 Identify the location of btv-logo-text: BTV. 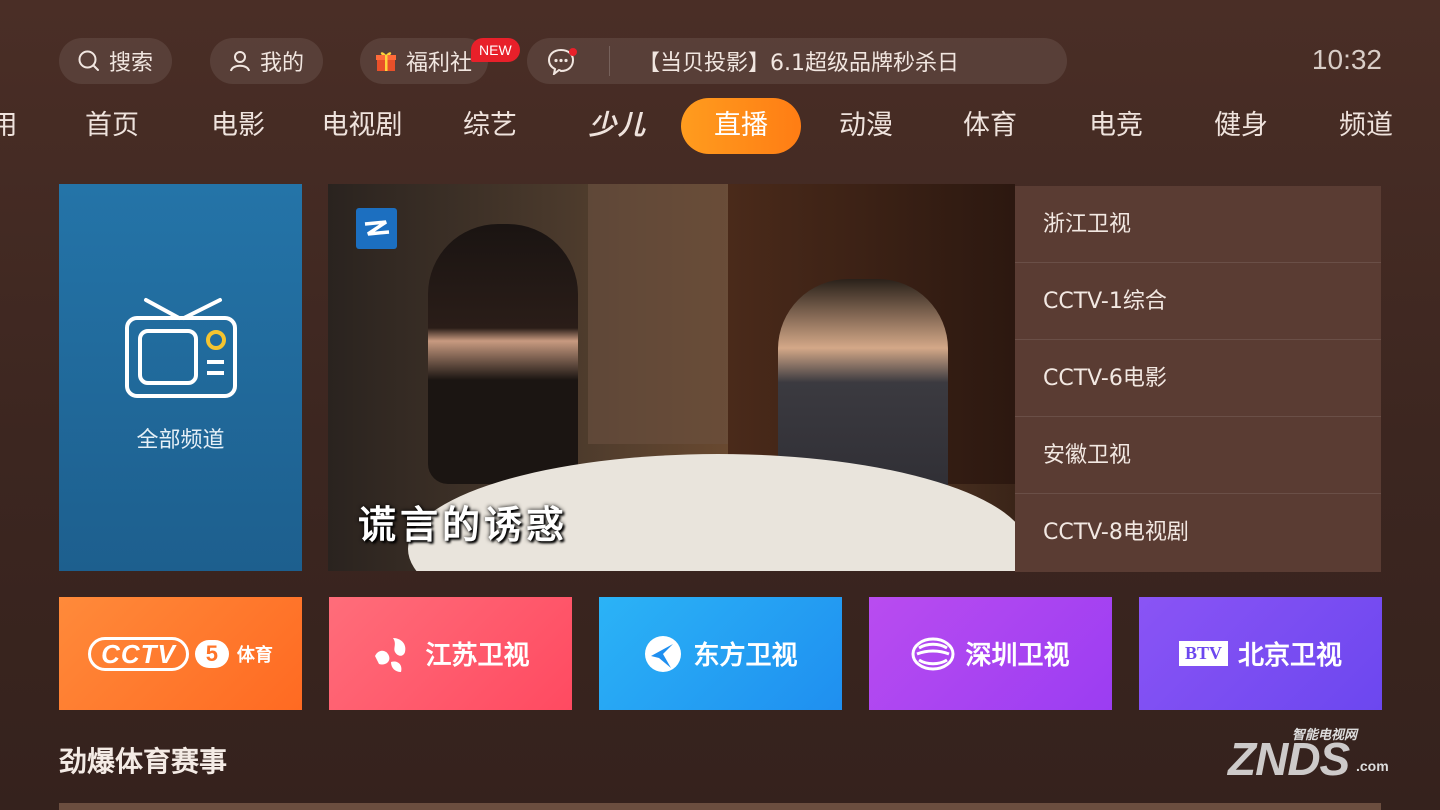
(1203, 653).